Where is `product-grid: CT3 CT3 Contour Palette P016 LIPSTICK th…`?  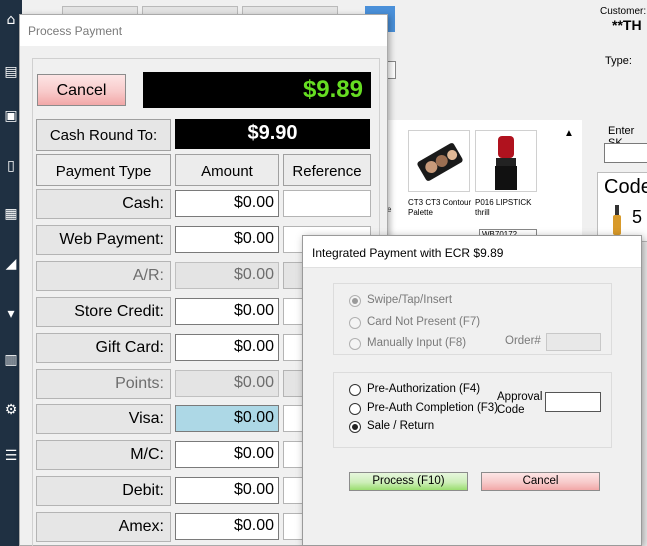 product-grid: CT3 CT3 Contour Palette P016 LIPSTICK th… is located at coordinates (482, 180).